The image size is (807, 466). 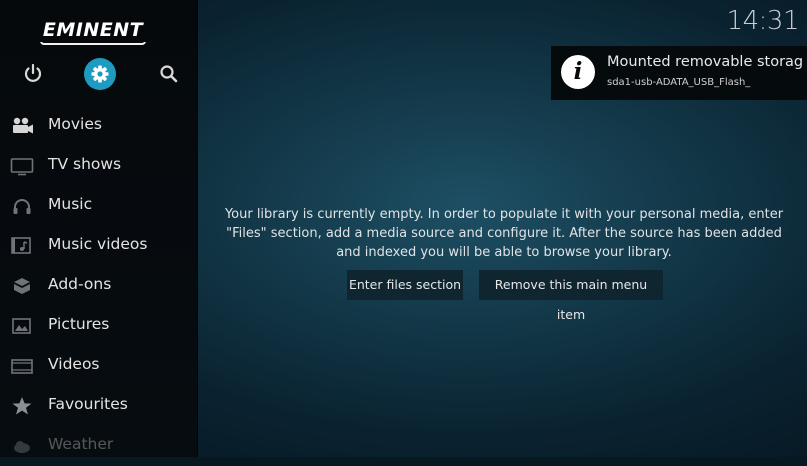 I want to click on sidebar-item-movies: Movies, so click(x=98, y=126).